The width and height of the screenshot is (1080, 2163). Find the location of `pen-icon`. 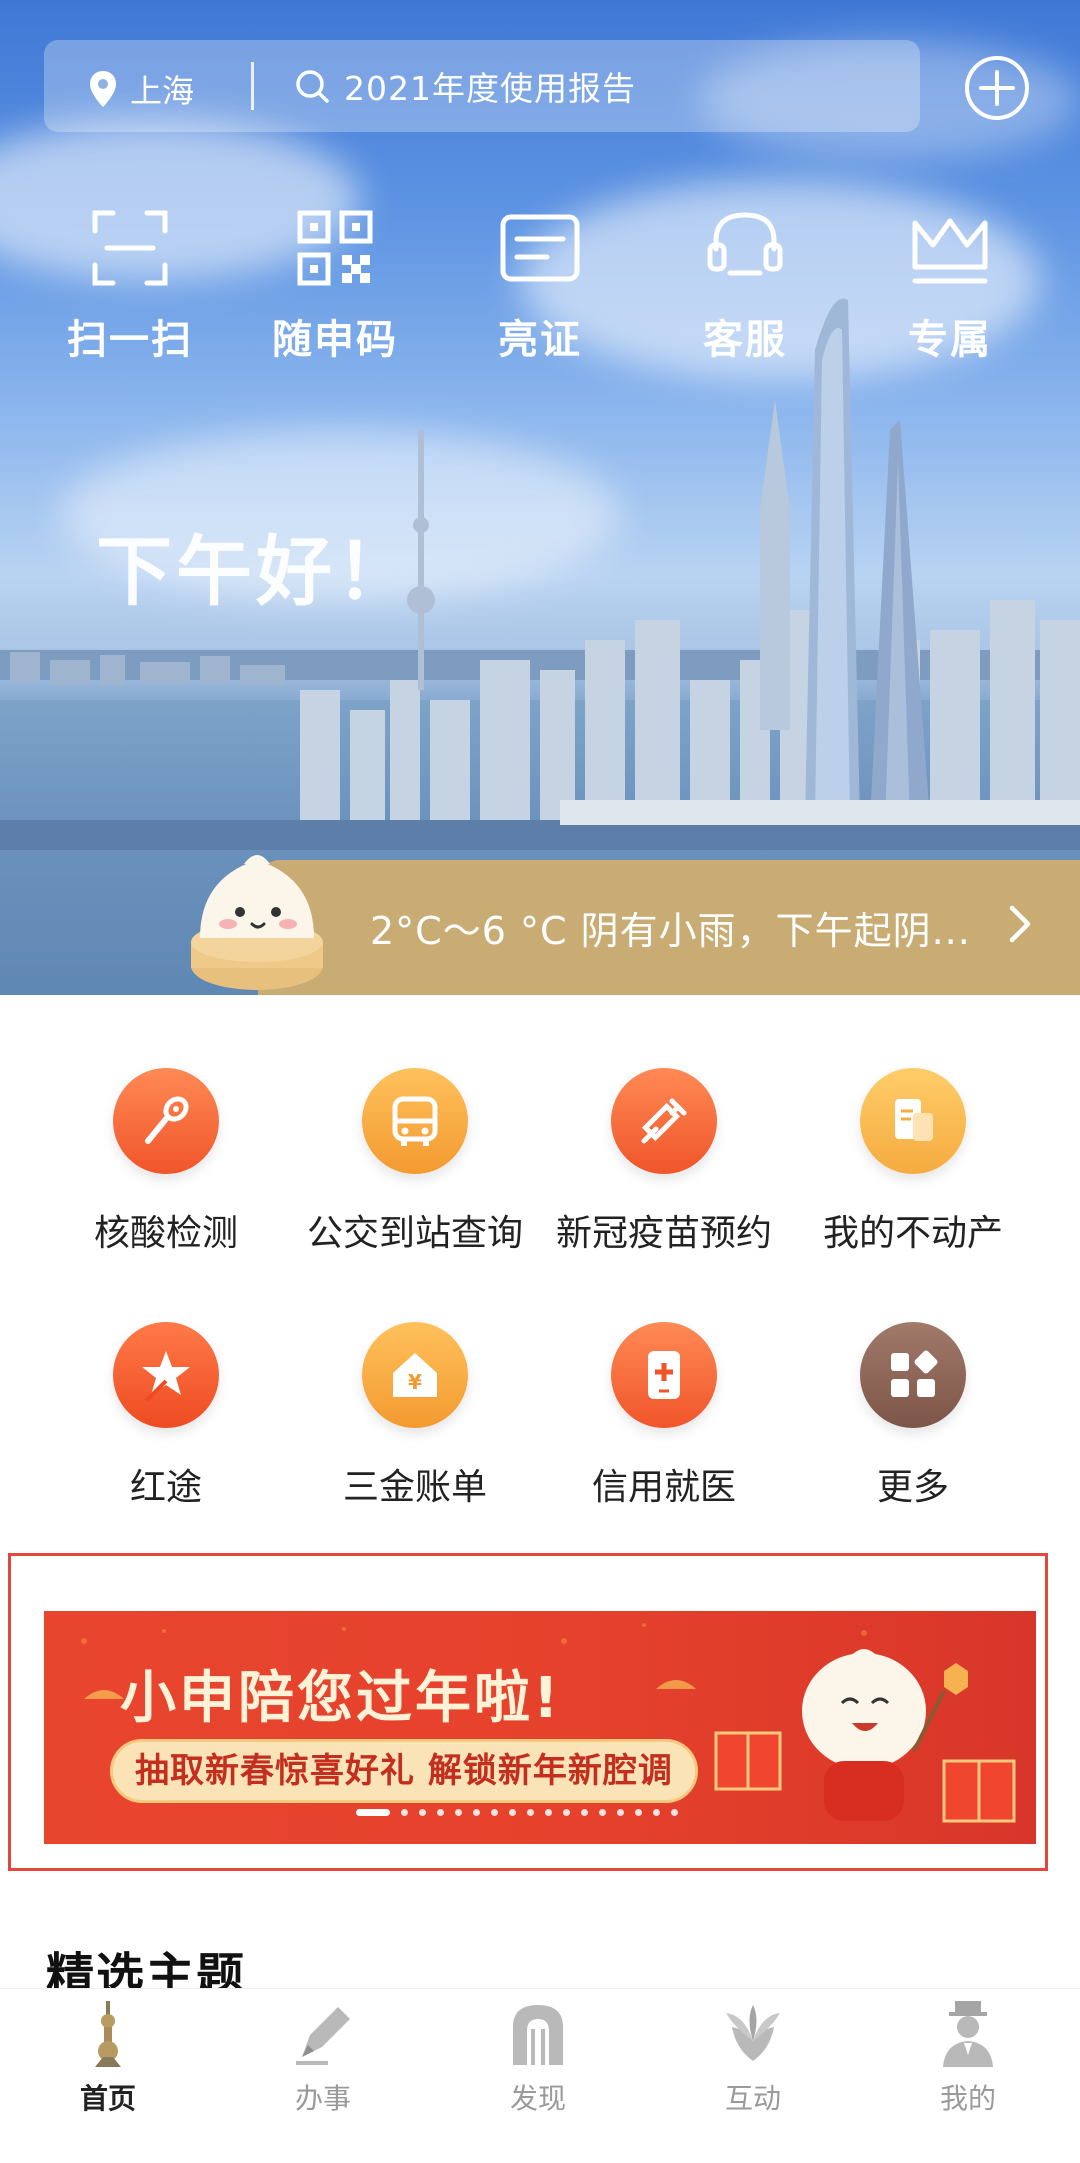

pen-icon is located at coordinates (323, 2036).